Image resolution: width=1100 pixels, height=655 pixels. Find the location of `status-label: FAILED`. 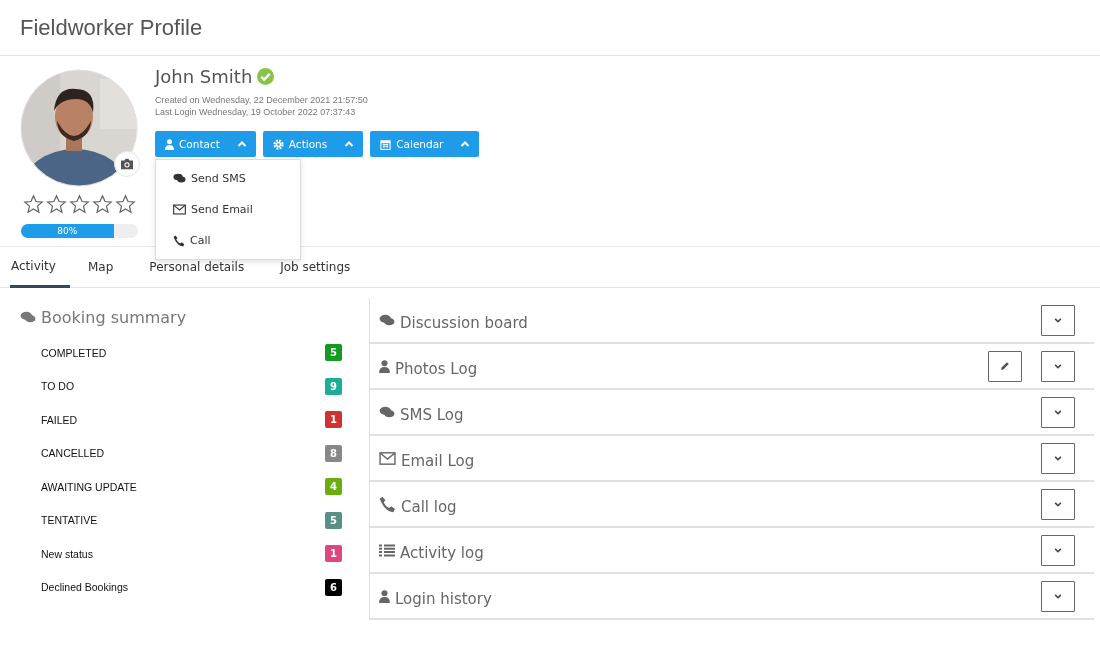

status-label: FAILED is located at coordinates (59, 419).